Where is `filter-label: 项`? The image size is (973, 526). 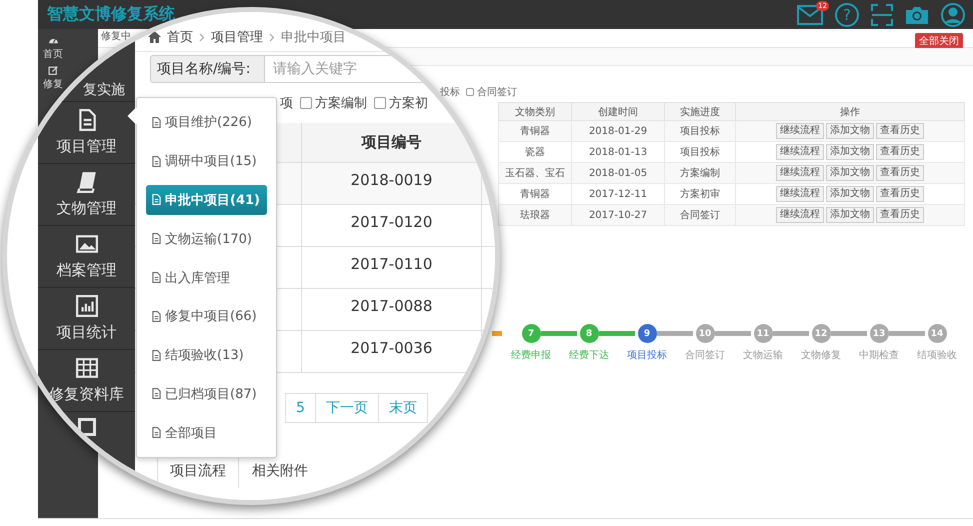 filter-label: 项 is located at coordinates (286, 103).